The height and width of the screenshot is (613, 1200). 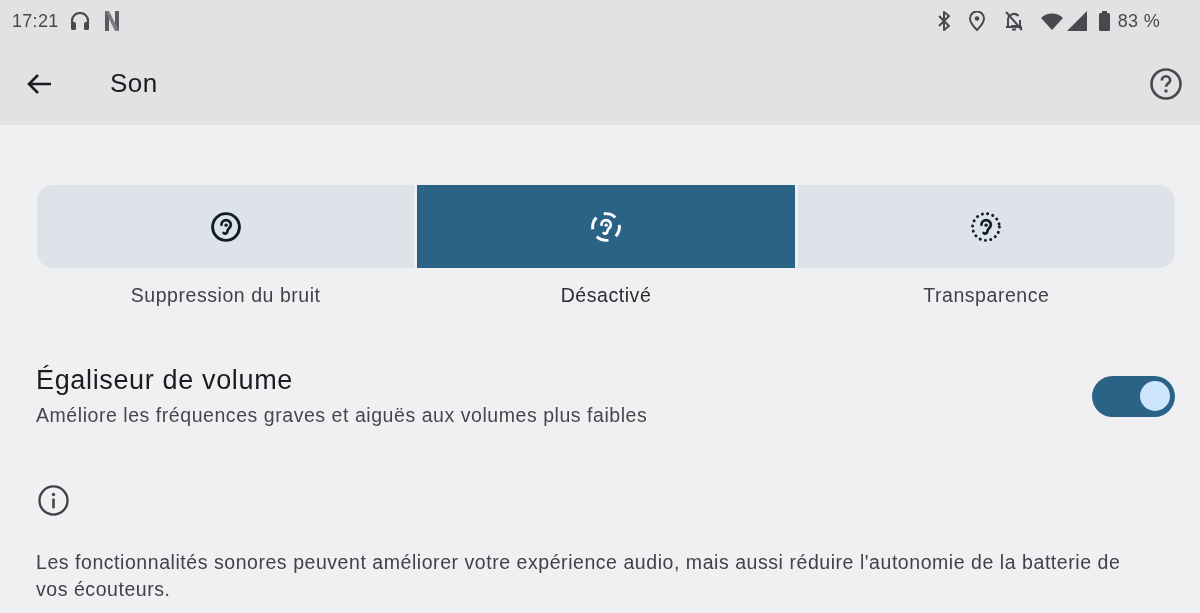 I want to click on toggle-switch, so click(x=1133, y=396).